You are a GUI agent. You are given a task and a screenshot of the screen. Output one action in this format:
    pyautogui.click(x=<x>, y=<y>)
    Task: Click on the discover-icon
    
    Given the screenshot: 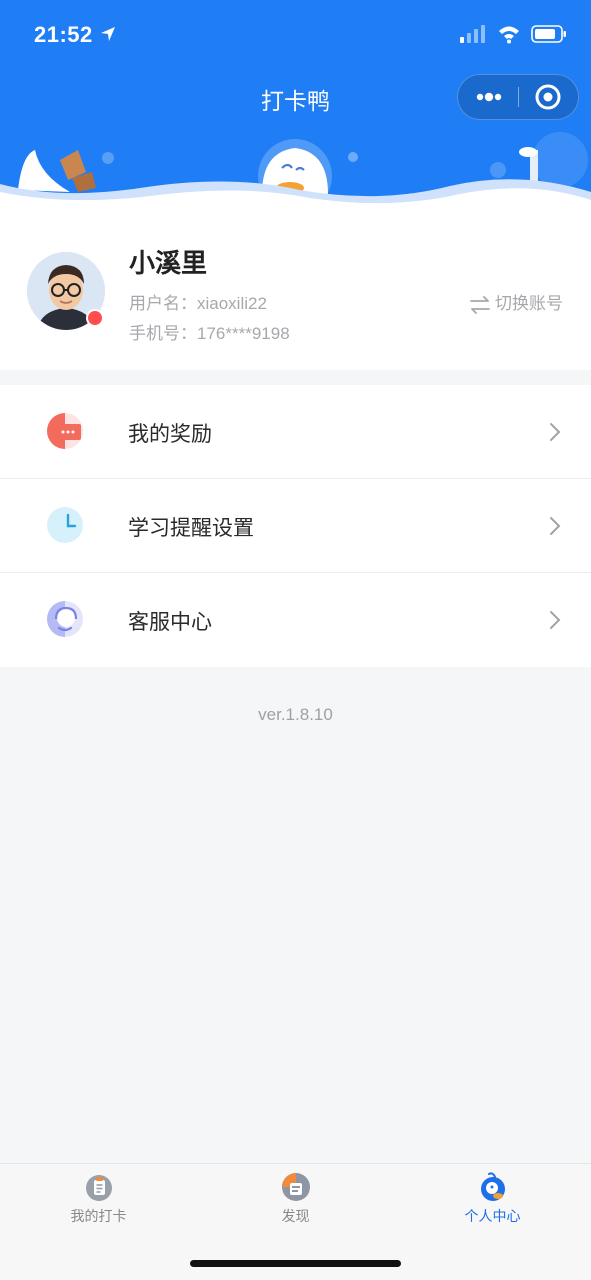 What is the action you would take?
    pyautogui.click(x=295, y=1187)
    